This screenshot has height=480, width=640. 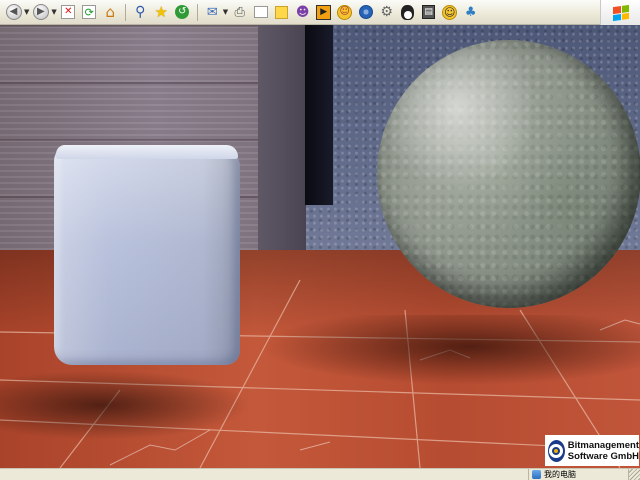 I want to click on logo-line-2: Software GmbH, so click(x=603, y=456).